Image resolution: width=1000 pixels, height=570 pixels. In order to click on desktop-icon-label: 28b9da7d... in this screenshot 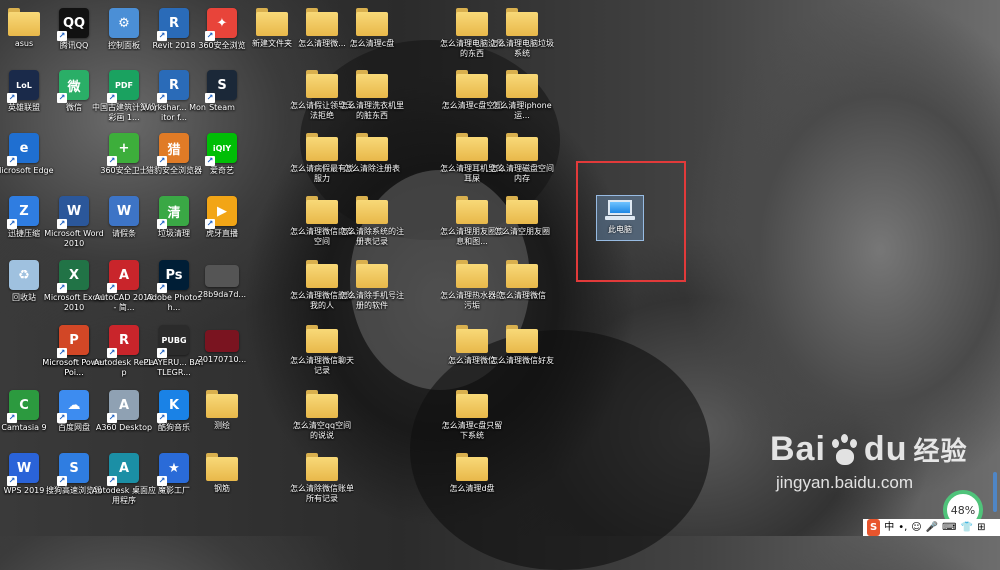, I will do `click(222, 294)`.